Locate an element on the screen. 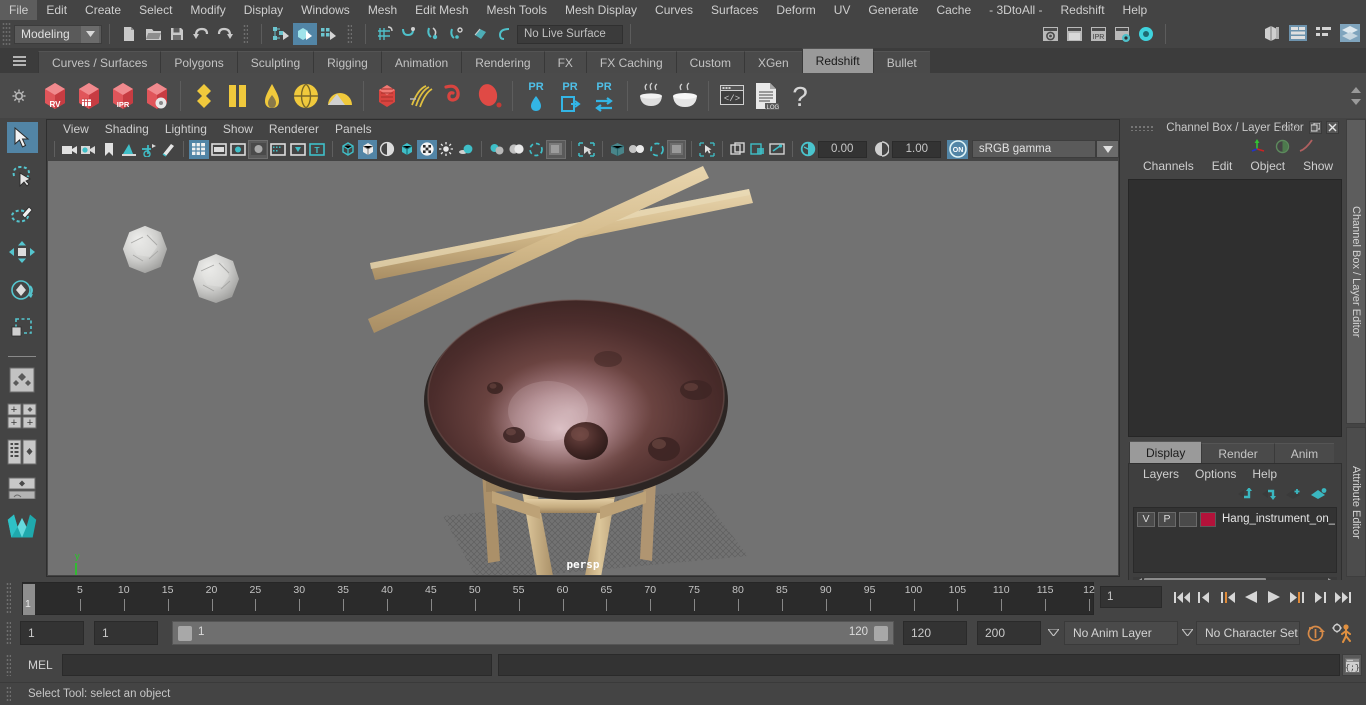 The width and height of the screenshot is (1366, 705). viewport-menu-shading: Shading is located at coordinates (127, 129).